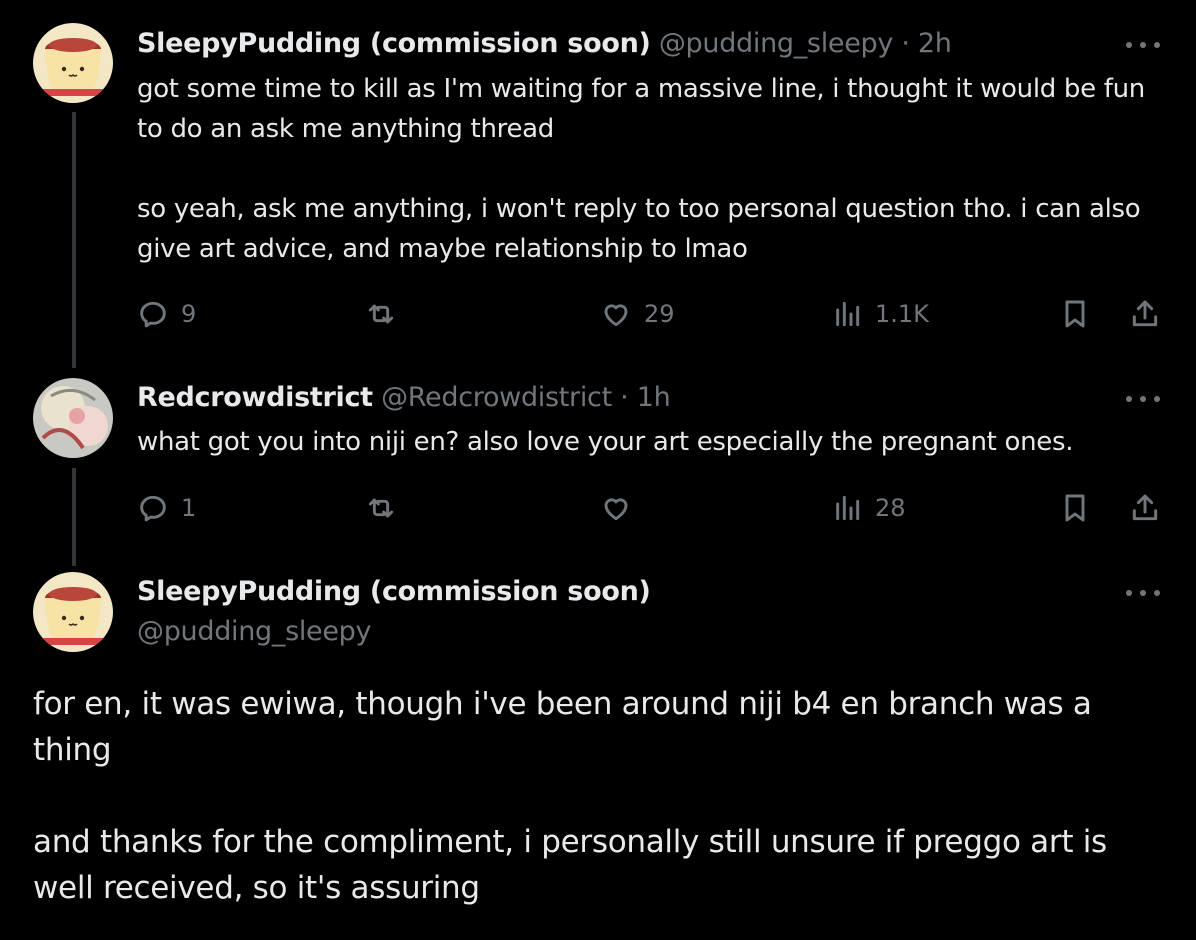 The width and height of the screenshot is (1196, 940). Describe the element at coordinates (189, 508) in the screenshot. I see `reply-count: 1` at that location.